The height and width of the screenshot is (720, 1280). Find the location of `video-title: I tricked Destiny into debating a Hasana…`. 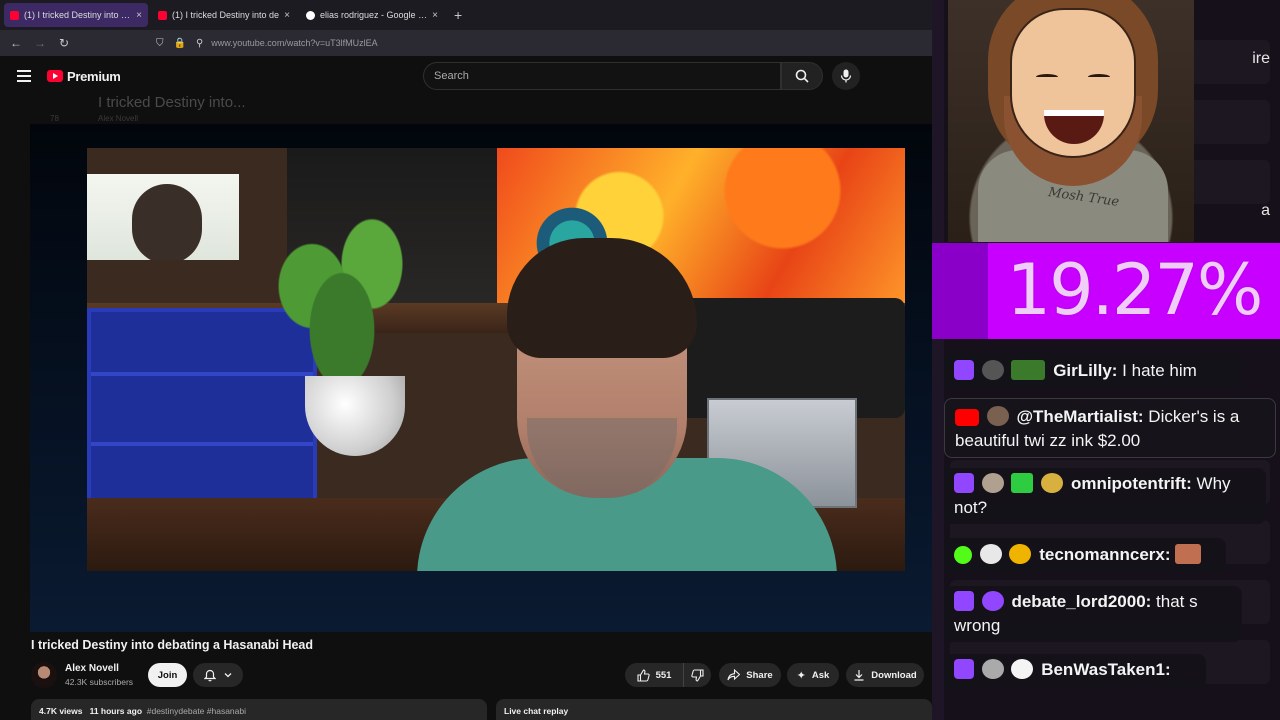

video-title: I tricked Destiny into debating a Hasana… is located at coordinates (172, 645).